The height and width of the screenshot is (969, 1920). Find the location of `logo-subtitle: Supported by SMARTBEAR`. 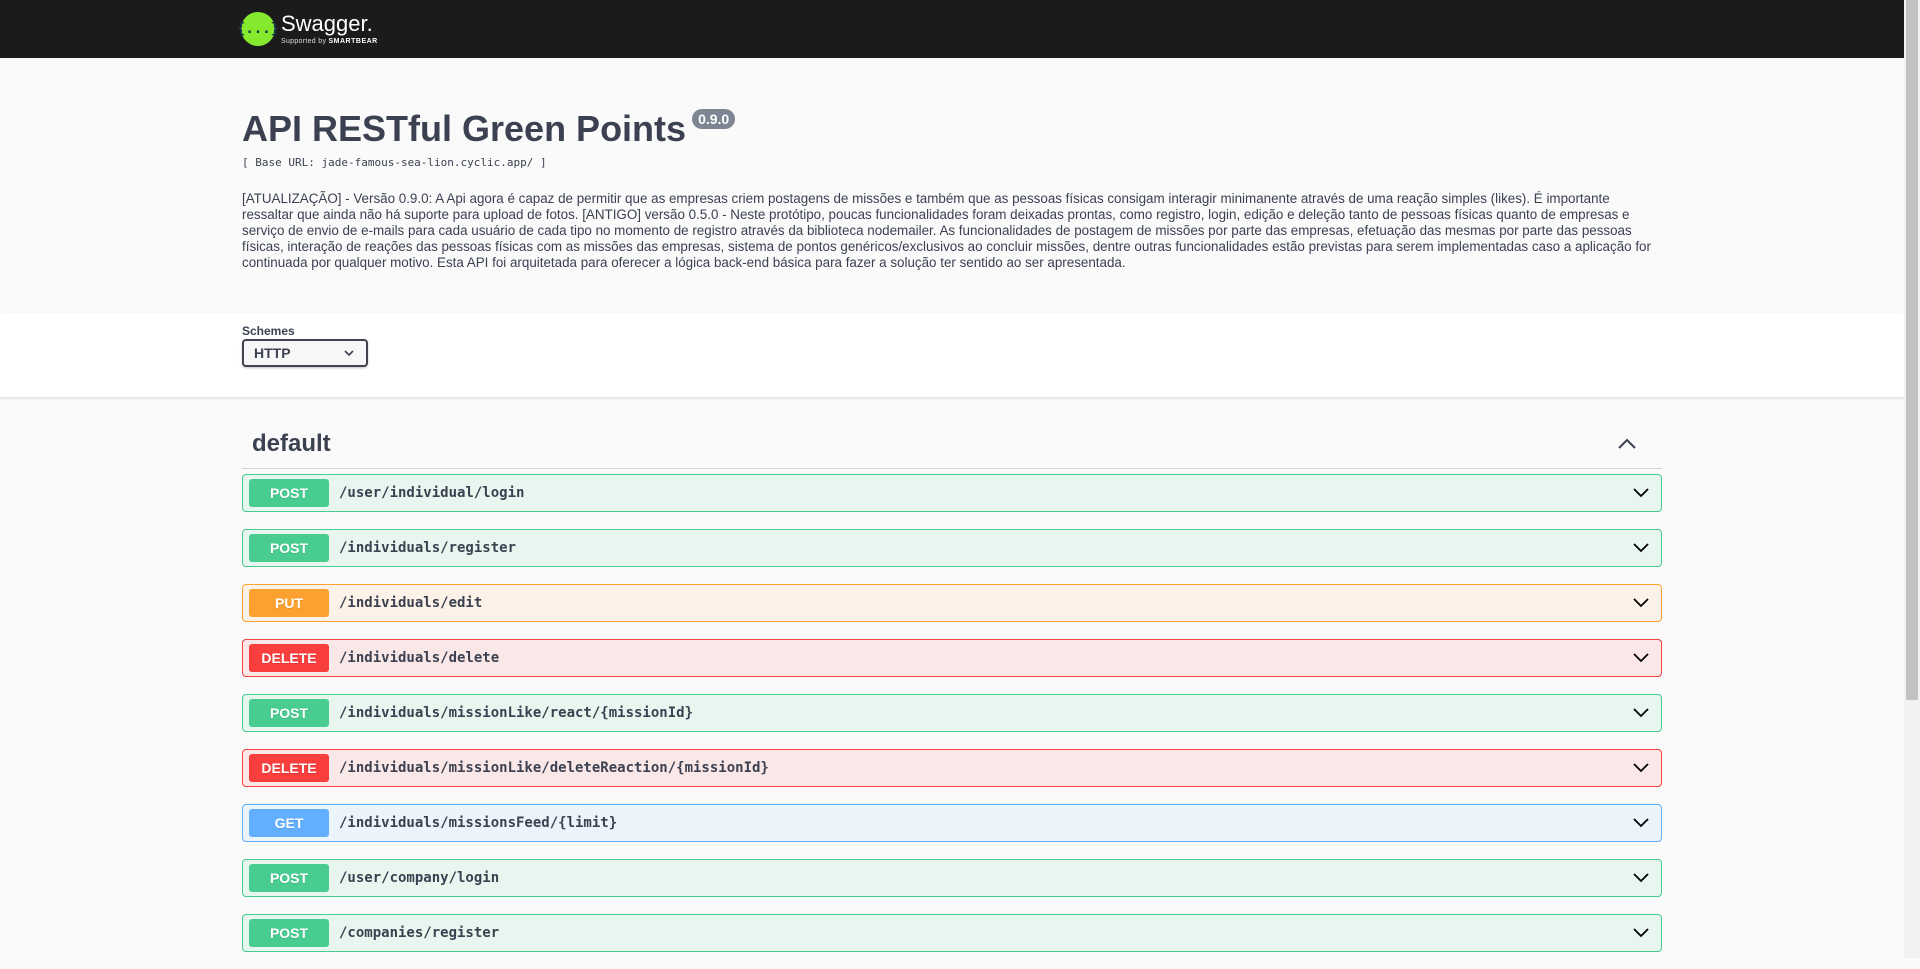

logo-subtitle: Supported by SMARTBEAR is located at coordinates (329, 41).